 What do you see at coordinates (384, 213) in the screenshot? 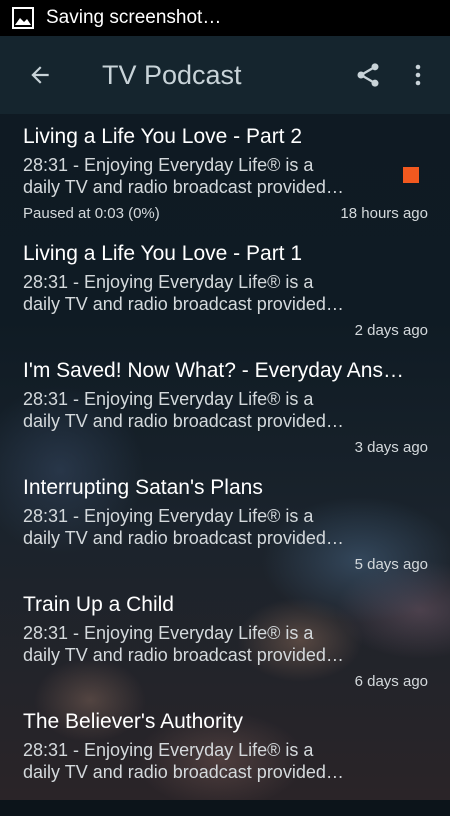
I see `episode-age: 18 hours ago` at bounding box center [384, 213].